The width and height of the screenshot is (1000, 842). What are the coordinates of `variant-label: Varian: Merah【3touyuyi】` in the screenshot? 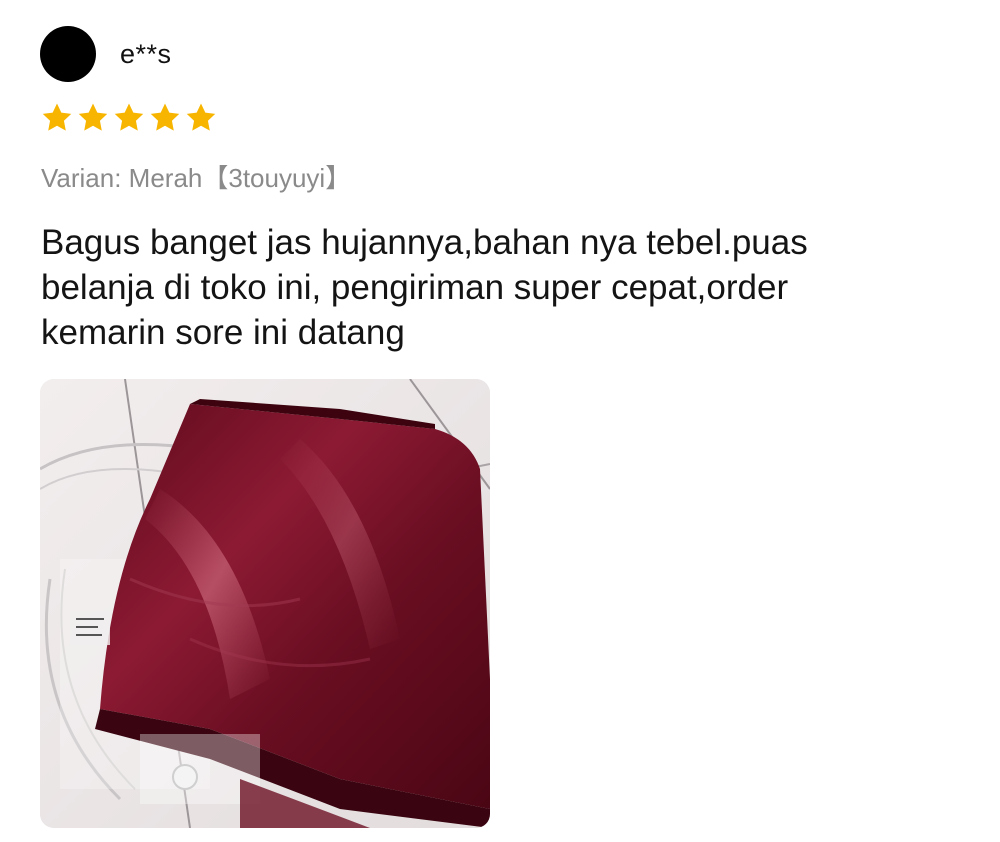 It's located at (196, 178).